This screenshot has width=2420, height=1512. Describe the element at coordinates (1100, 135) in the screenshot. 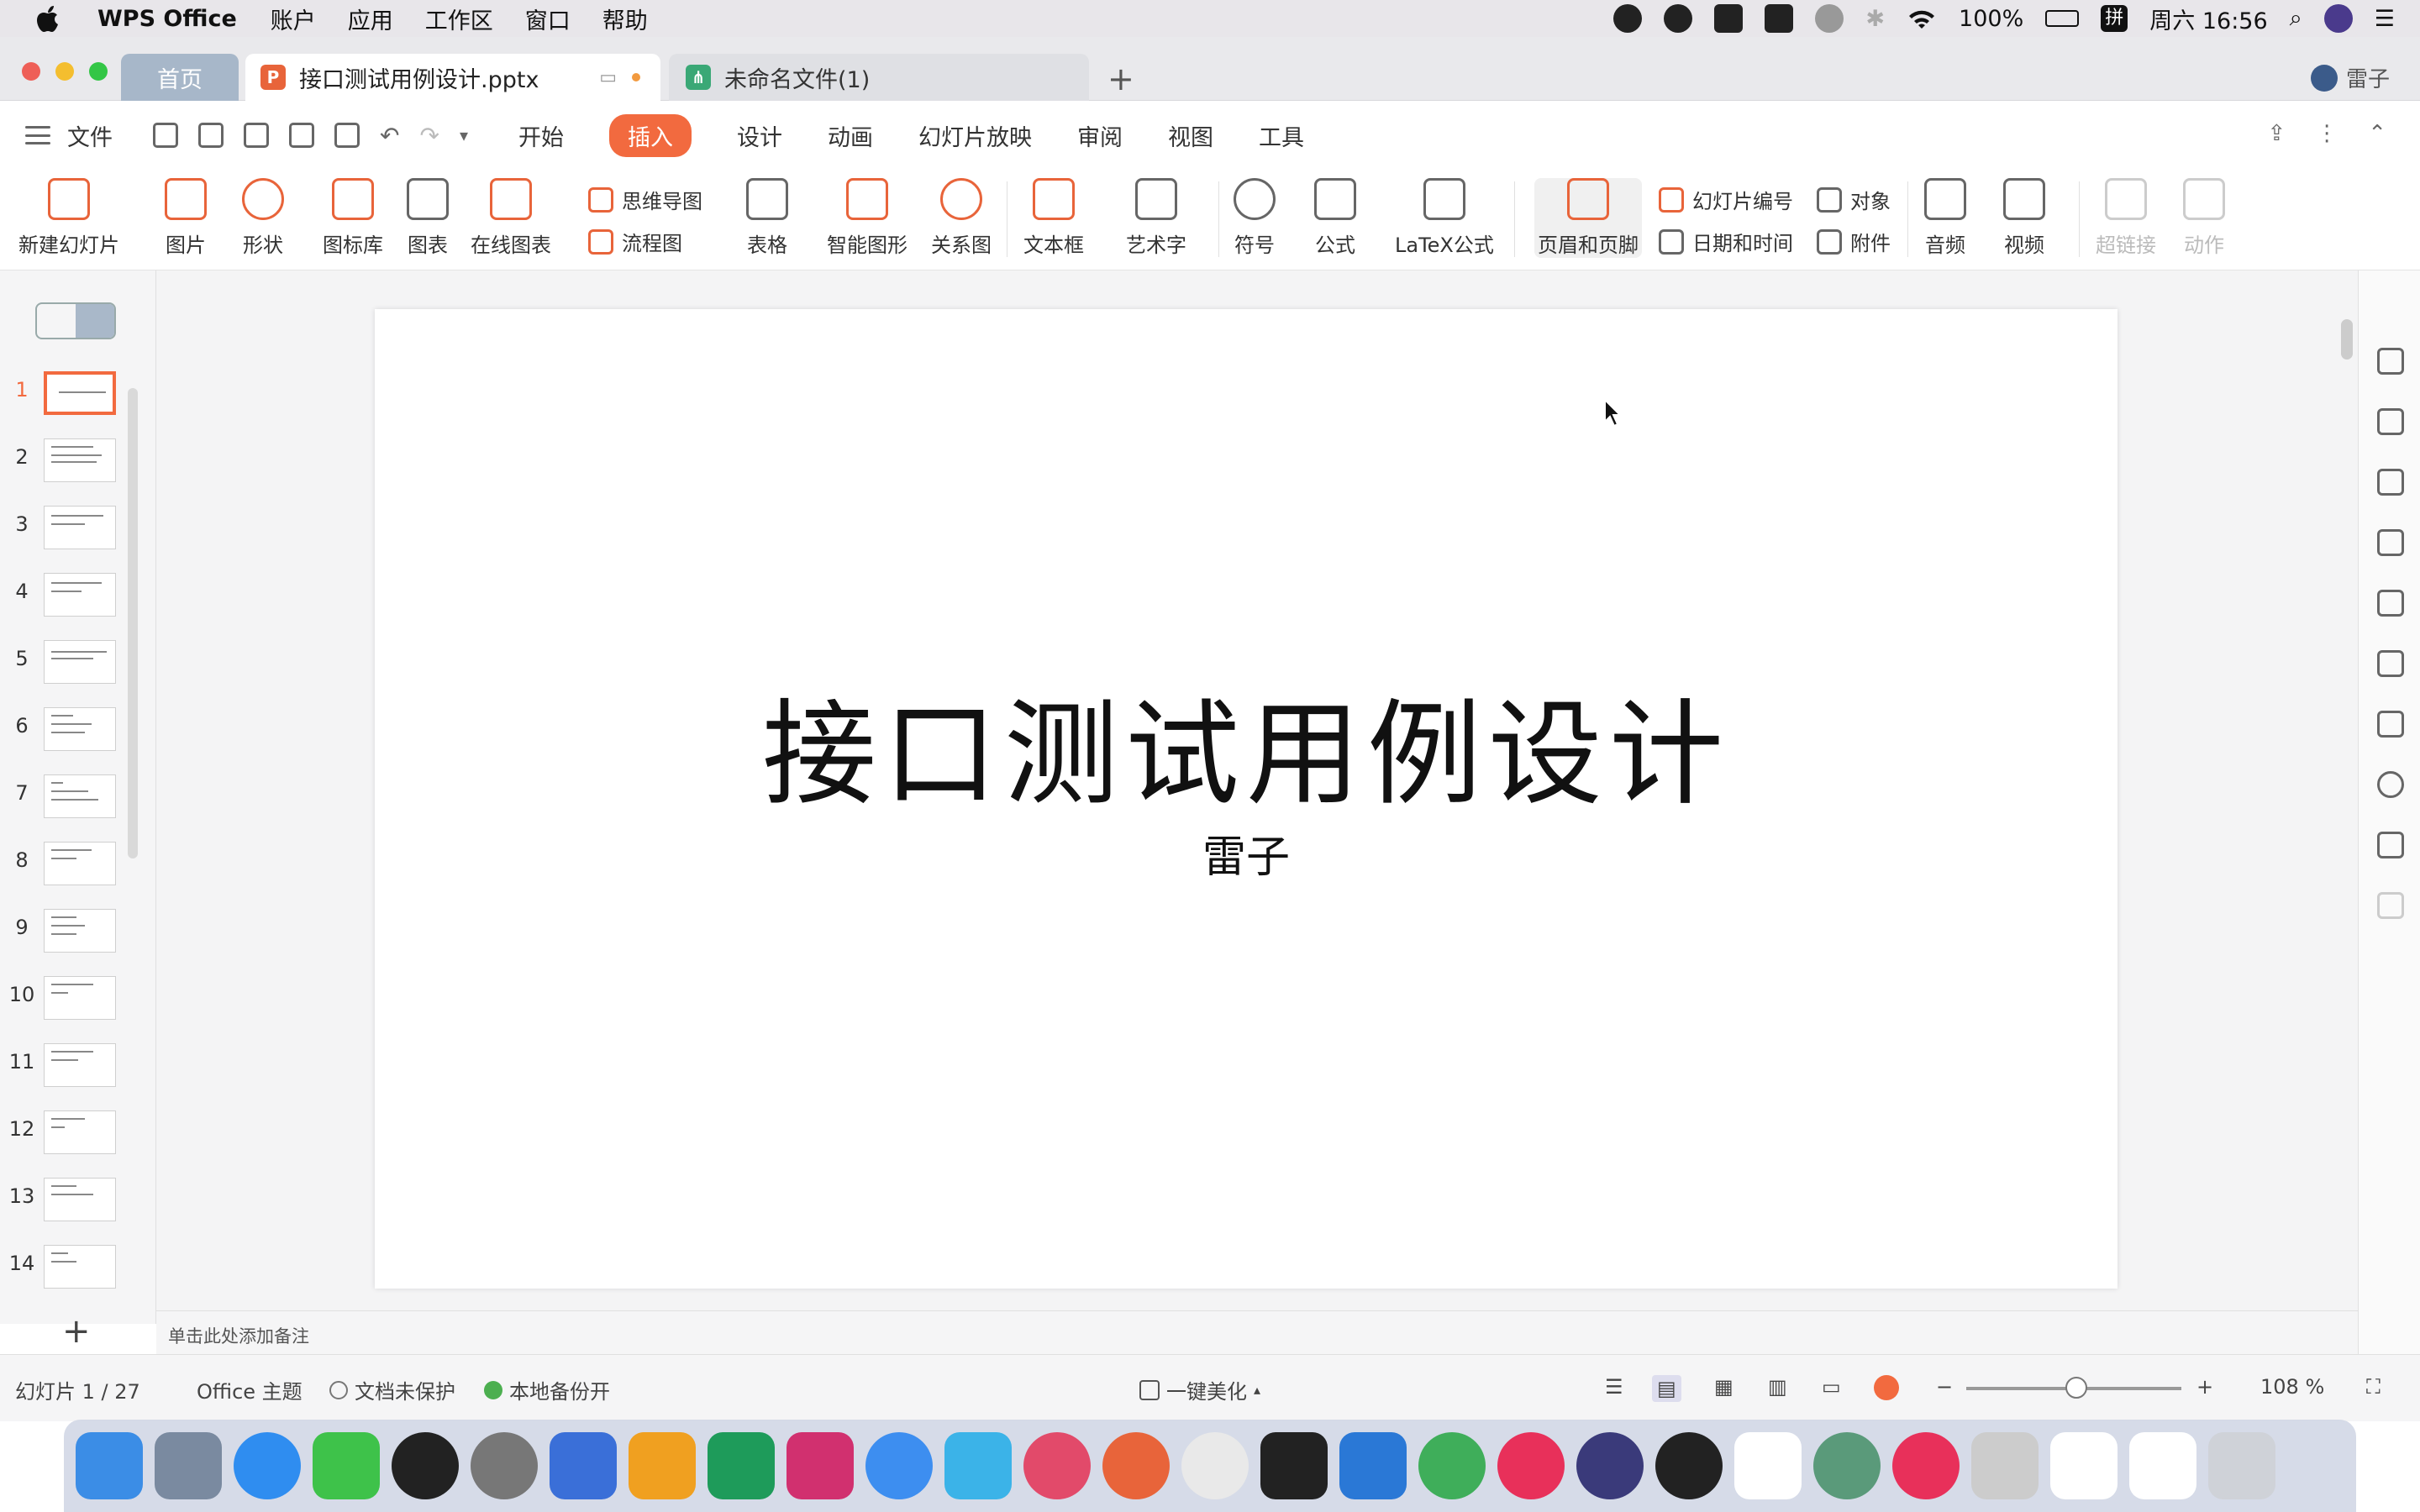

I see `tab-review: 审阅` at that location.